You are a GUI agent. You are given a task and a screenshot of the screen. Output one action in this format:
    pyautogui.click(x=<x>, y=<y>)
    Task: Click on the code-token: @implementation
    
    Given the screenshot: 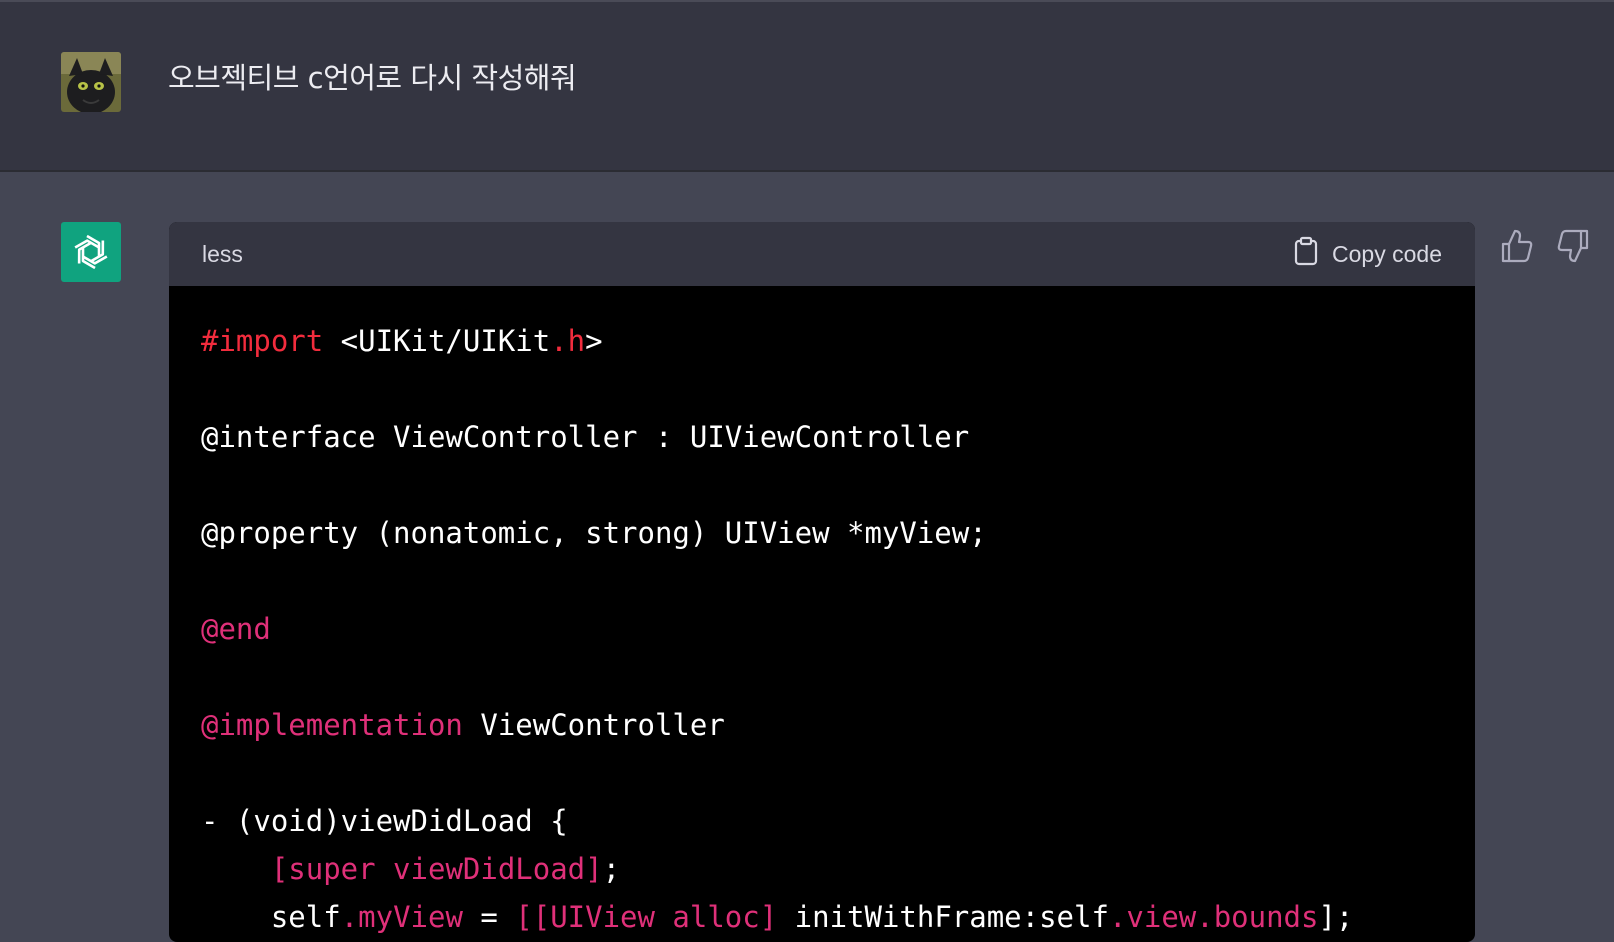 What is the action you would take?
    pyautogui.click(x=332, y=725)
    